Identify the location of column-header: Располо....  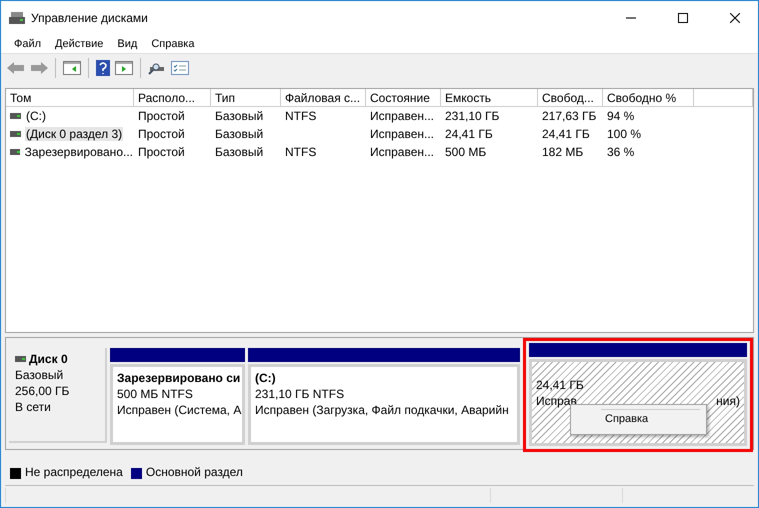
(172, 98).